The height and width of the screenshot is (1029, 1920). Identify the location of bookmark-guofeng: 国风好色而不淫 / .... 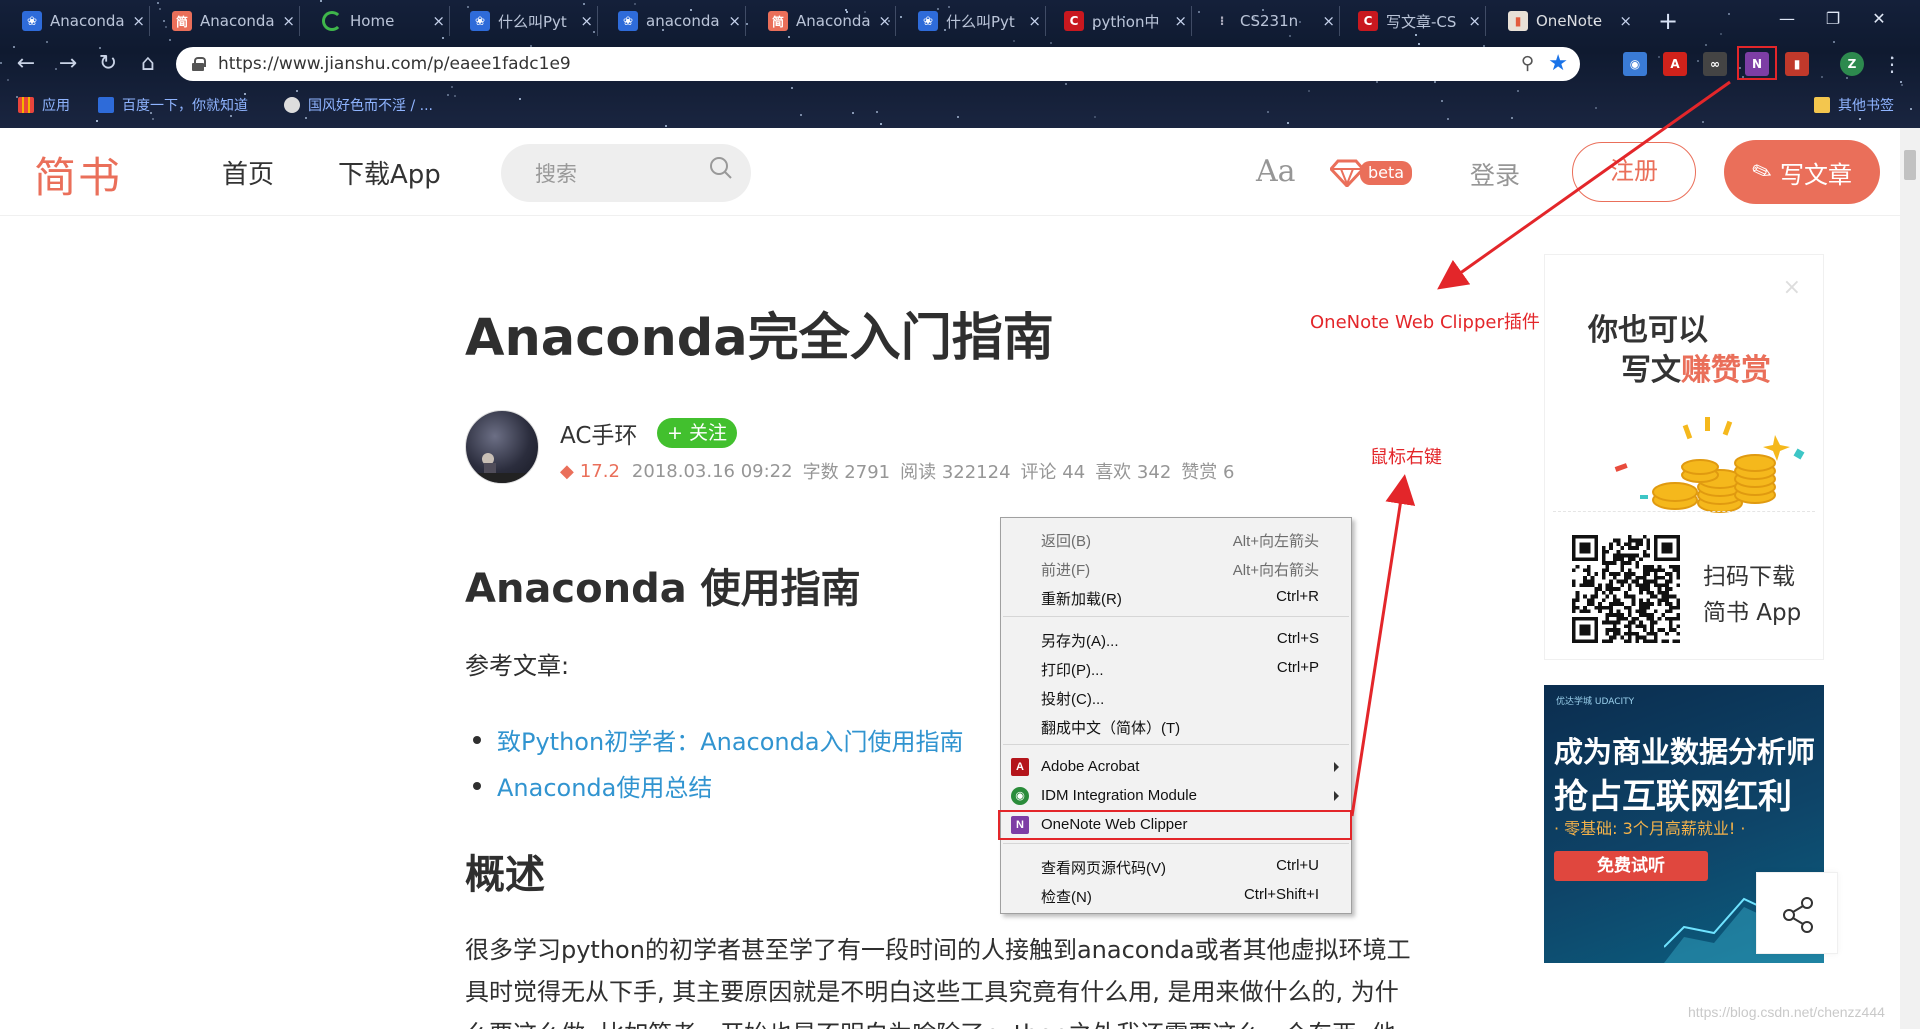
(358, 105).